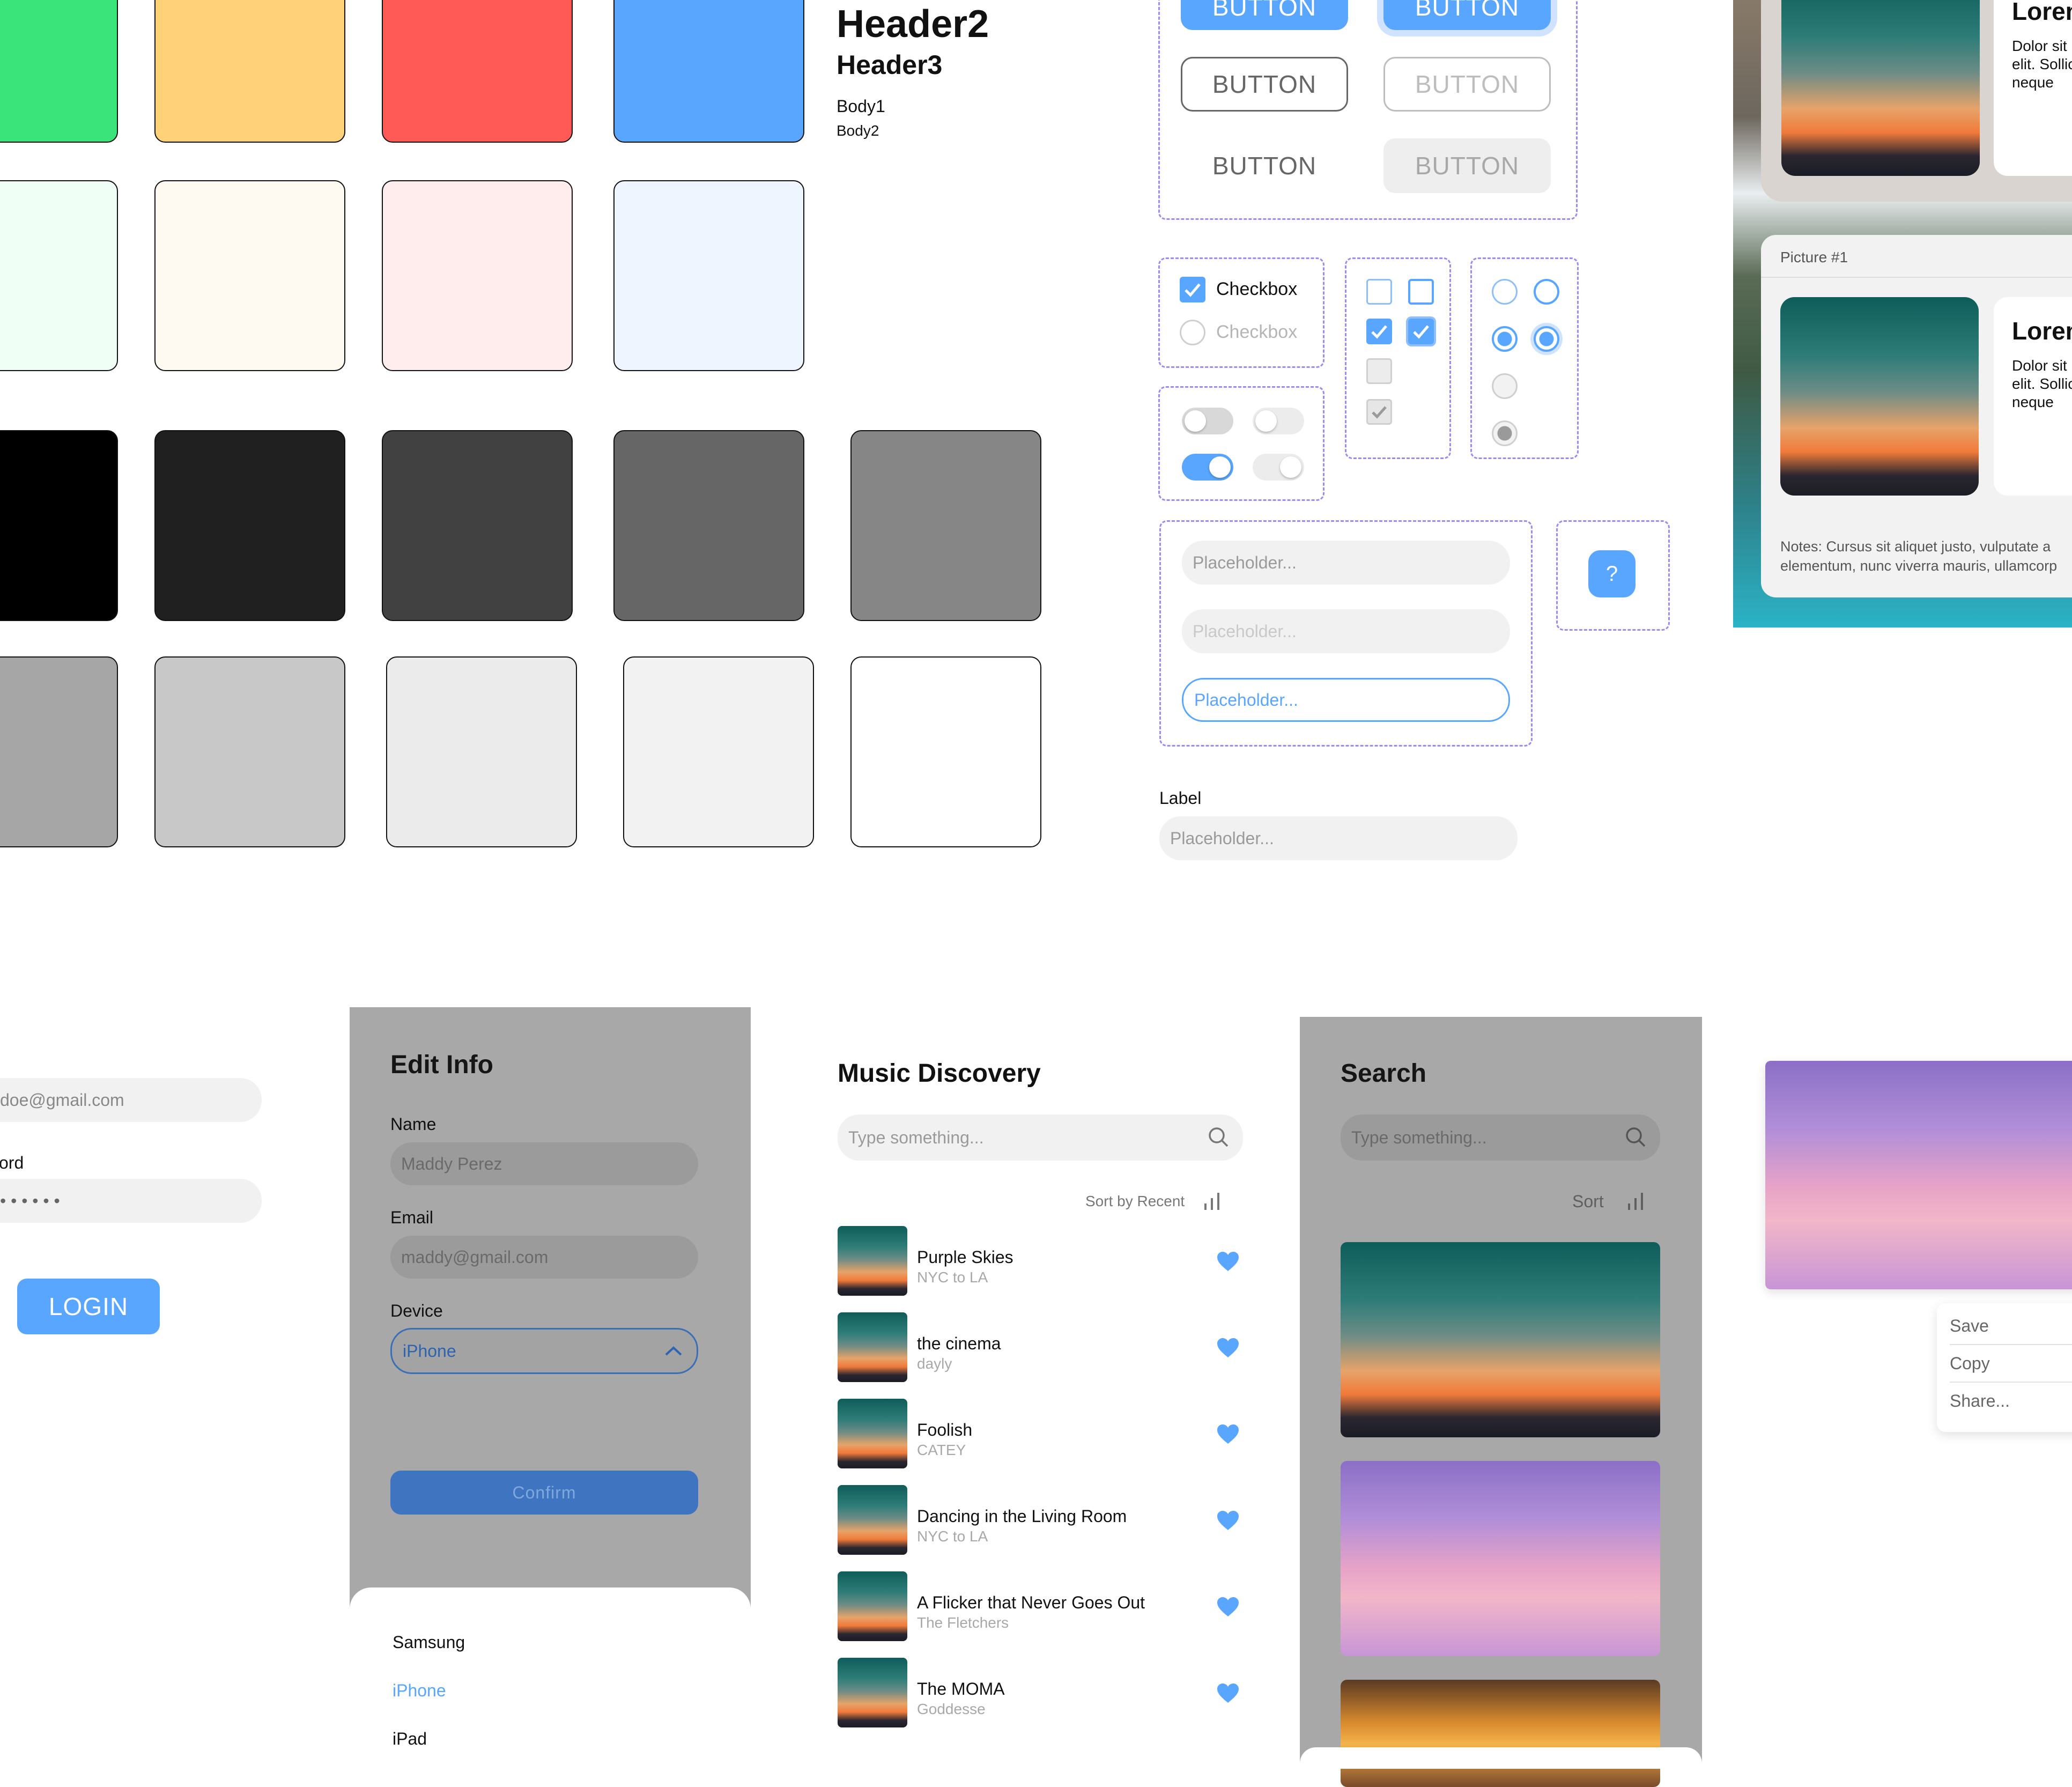  I want to click on toggle-on-disabled, so click(1278, 467).